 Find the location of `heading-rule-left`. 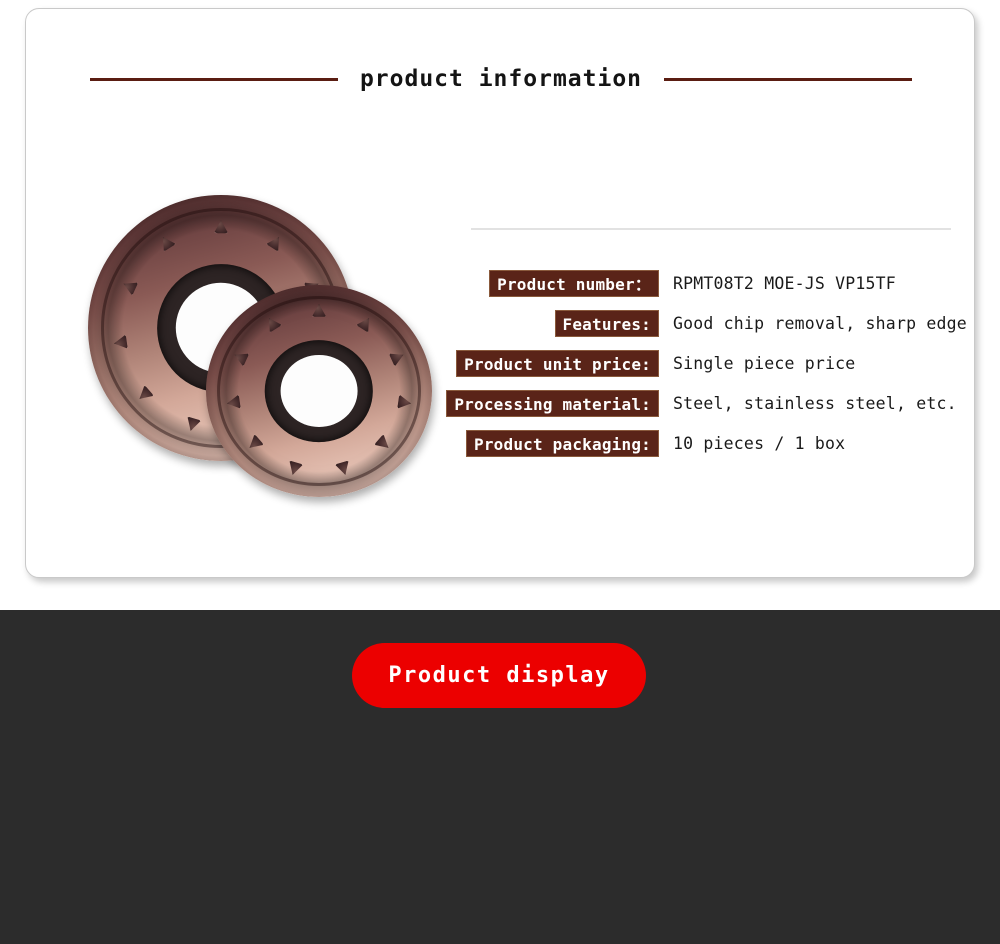

heading-rule-left is located at coordinates (213, 79).